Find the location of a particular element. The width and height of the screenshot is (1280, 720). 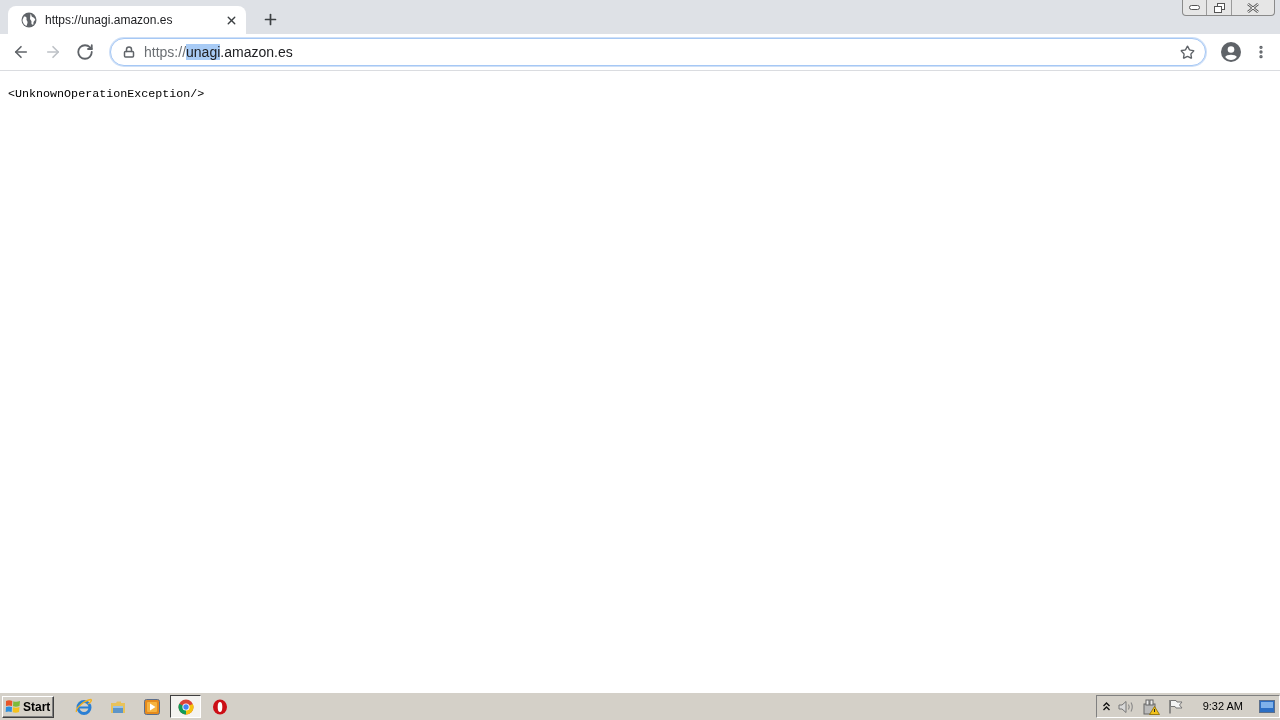

forward-arrow-icon is located at coordinates (53, 52).